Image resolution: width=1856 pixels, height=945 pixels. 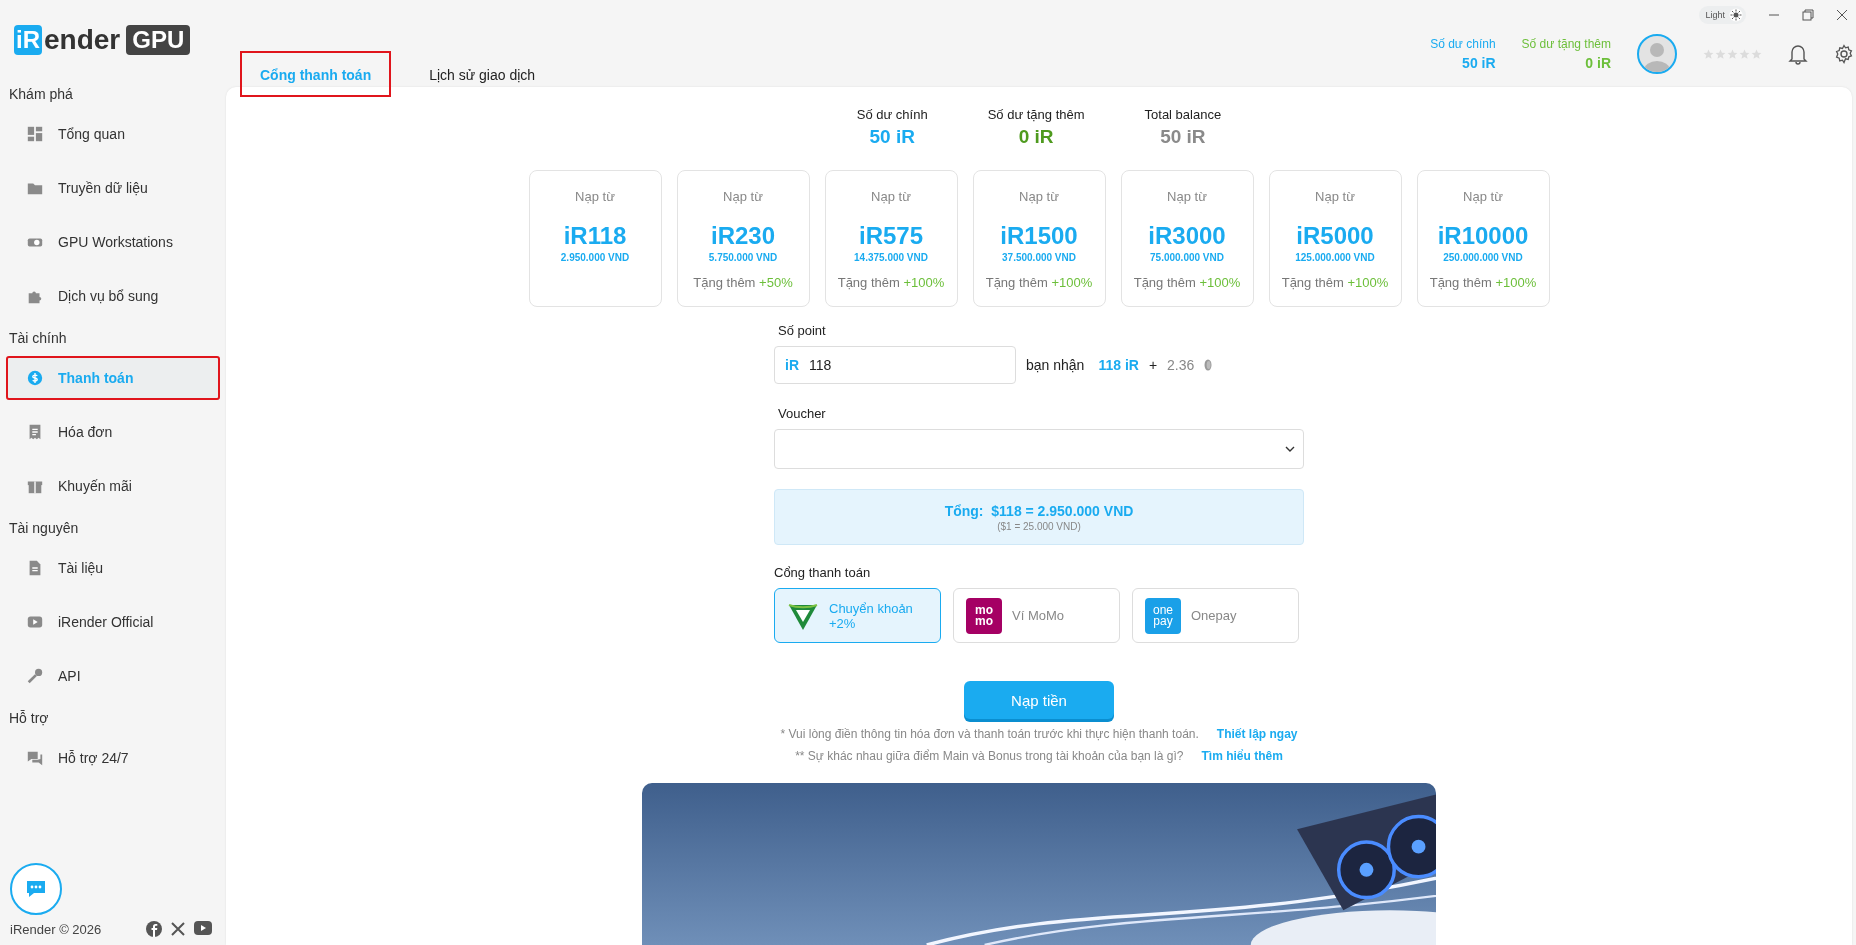 I want to click on section-title: Tài chính, so click(x=38, y=338).